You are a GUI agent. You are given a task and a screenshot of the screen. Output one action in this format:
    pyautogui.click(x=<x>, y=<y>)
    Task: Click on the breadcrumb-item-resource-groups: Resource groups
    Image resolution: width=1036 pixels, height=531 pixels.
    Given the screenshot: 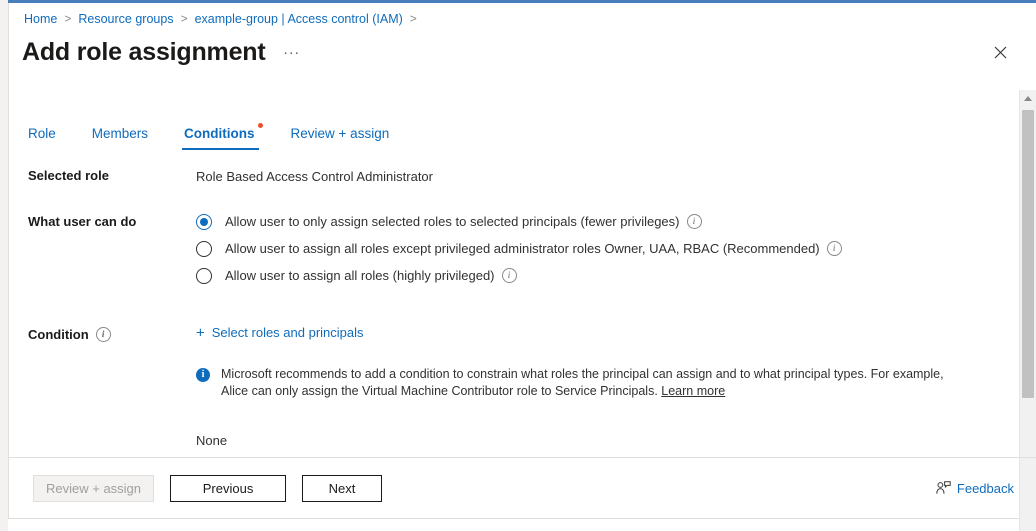 What is the action you would take?
    pyautogui.click(x=125, y=19)
    